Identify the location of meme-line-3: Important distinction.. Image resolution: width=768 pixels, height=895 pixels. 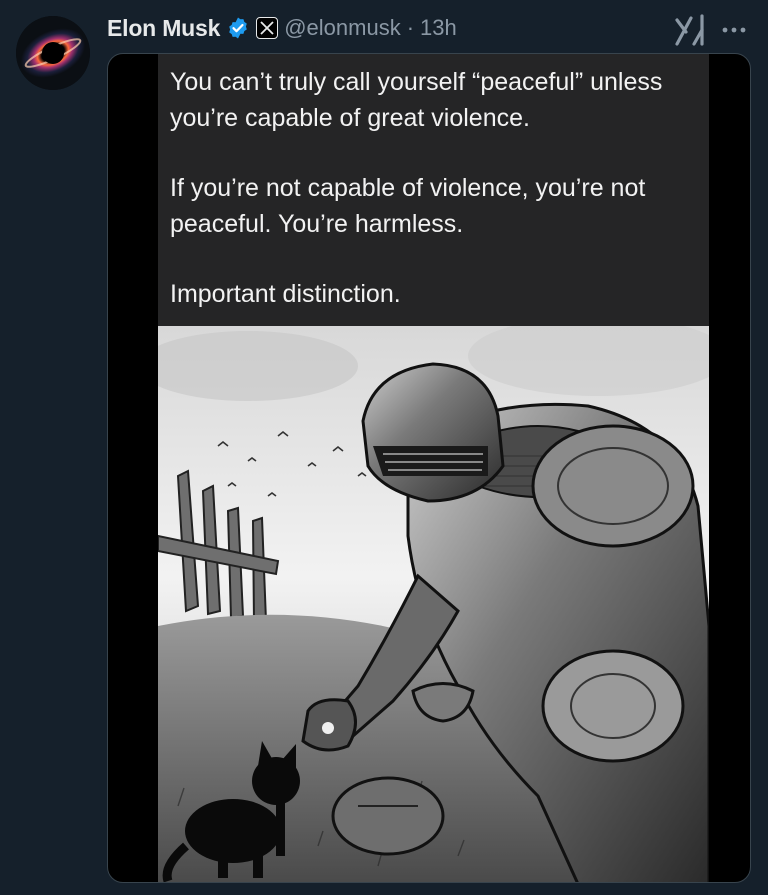
(285, 294).